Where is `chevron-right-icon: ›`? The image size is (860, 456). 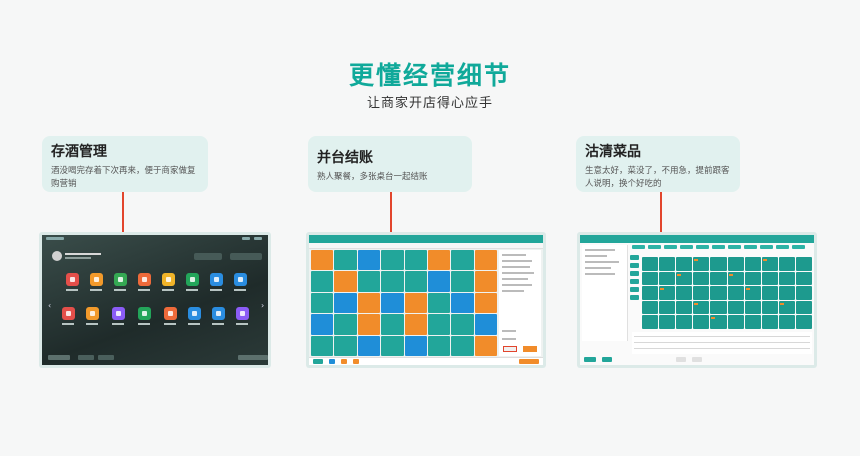
chevron-right-icon: › is located at coordinates (262, 305).